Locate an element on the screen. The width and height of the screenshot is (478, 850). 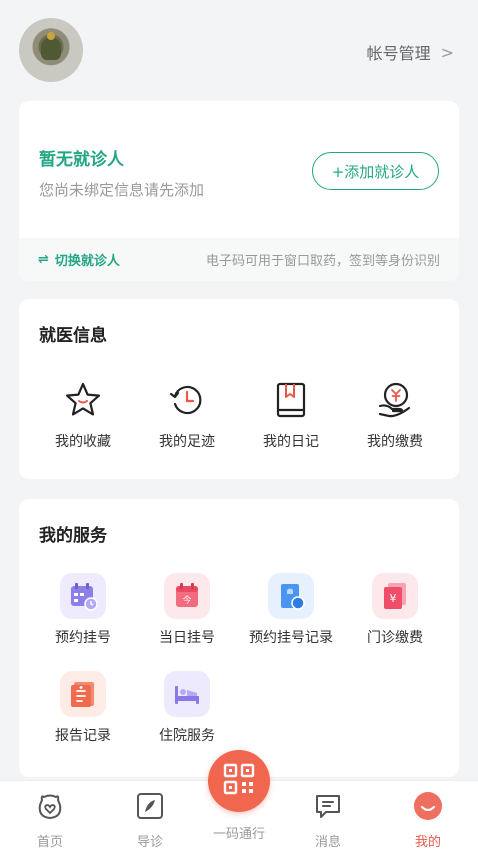
qr-code-icon is located at coordinates (239, 781).